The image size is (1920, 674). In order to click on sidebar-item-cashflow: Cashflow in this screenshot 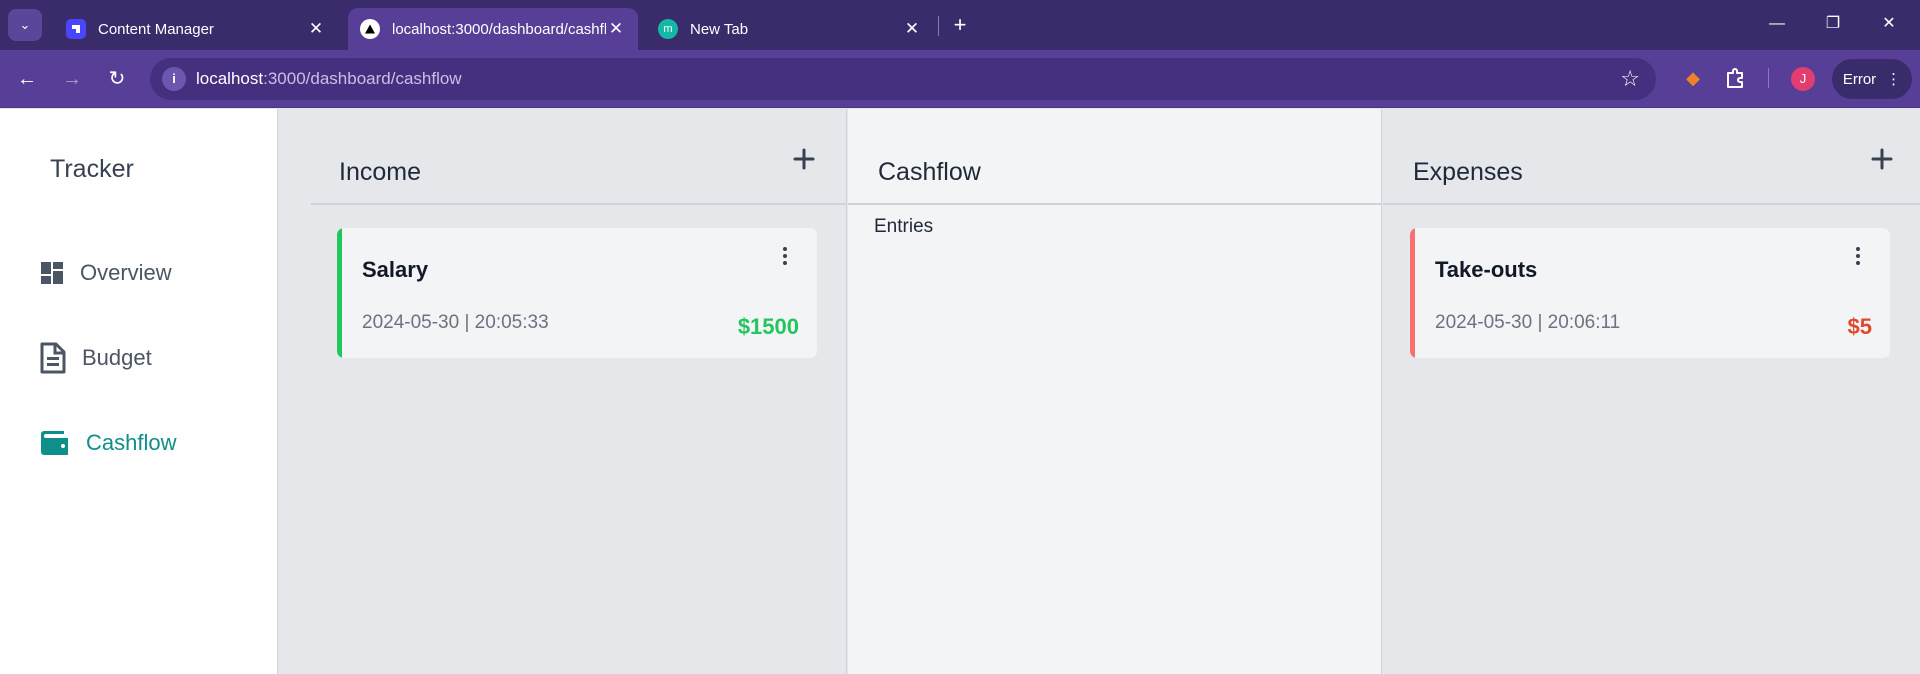, I will do `click(108, 443)`.